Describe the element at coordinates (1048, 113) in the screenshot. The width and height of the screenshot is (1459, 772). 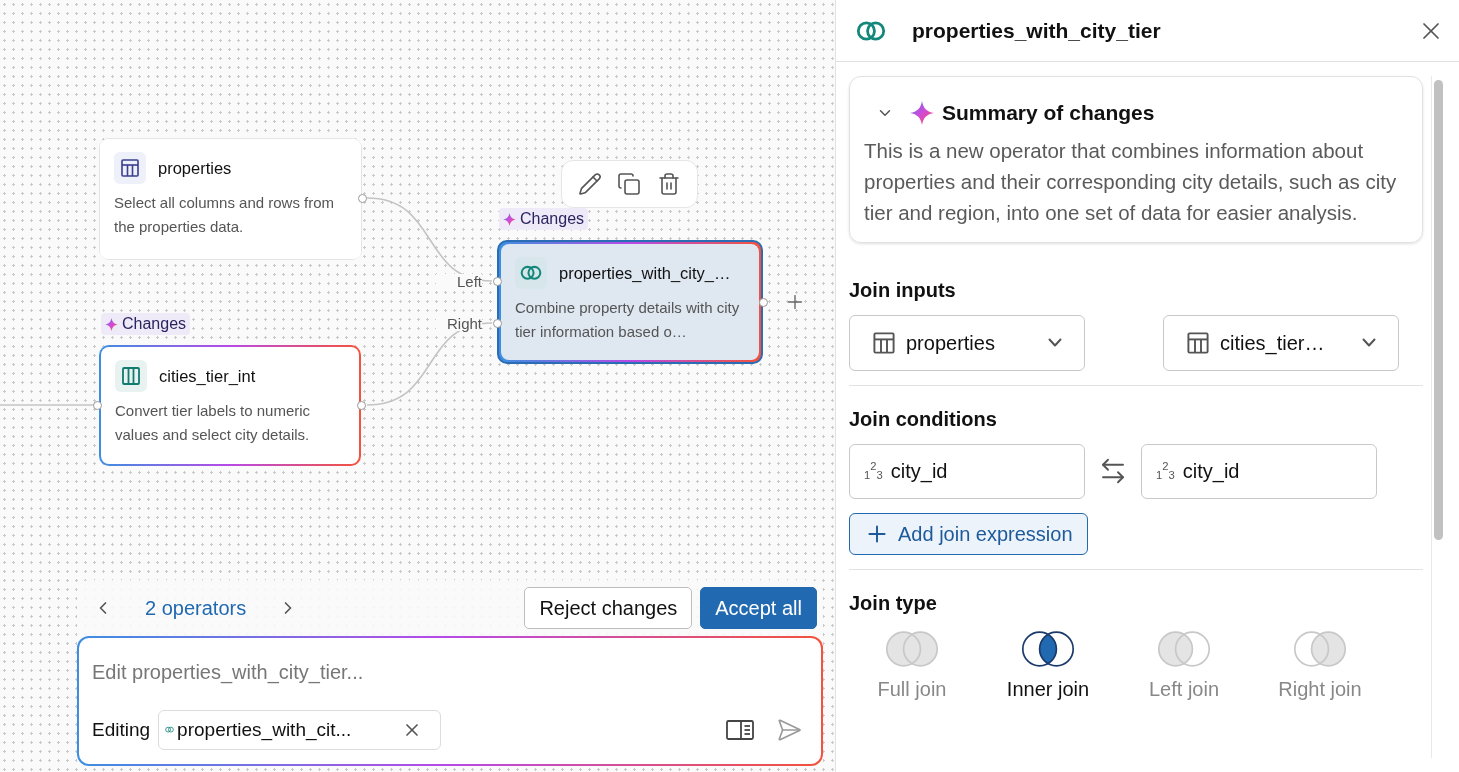
I see `summary-title: Summary of changes` at that location.